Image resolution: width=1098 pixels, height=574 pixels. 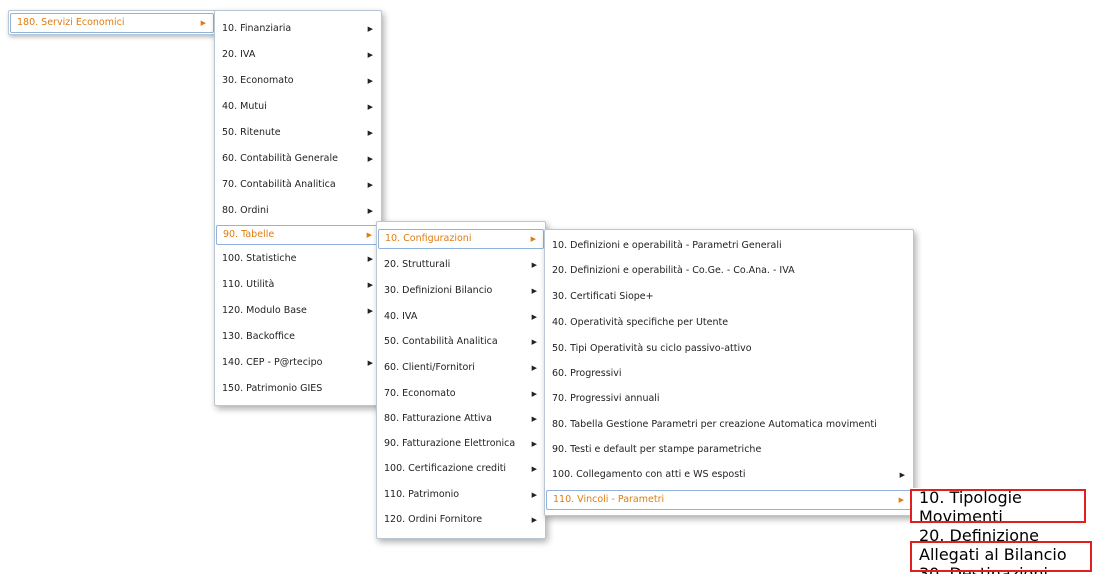 What do you see at coordinates (445, 468) in the screenshot?
I see `menu-item-label: 100. Certificazione crediti` at bounding box center [445, 468].